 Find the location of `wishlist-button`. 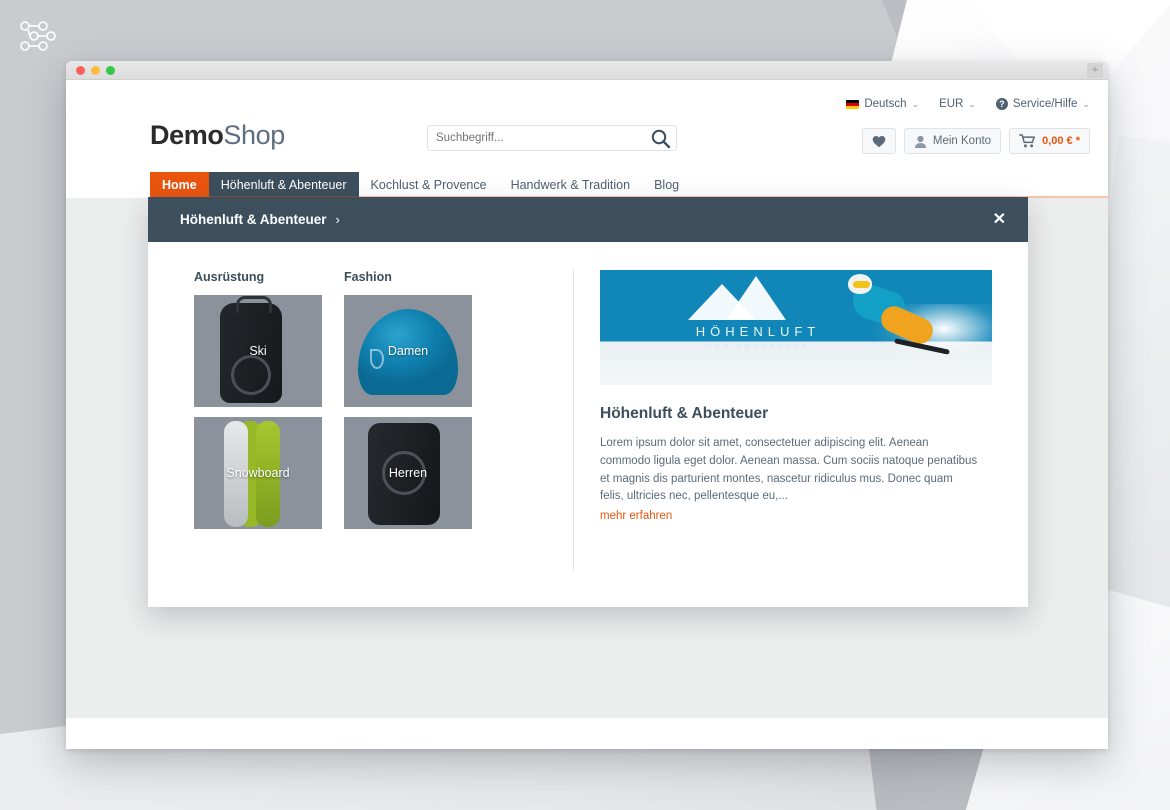

wishlist-button is located at coordinates (878, 141).